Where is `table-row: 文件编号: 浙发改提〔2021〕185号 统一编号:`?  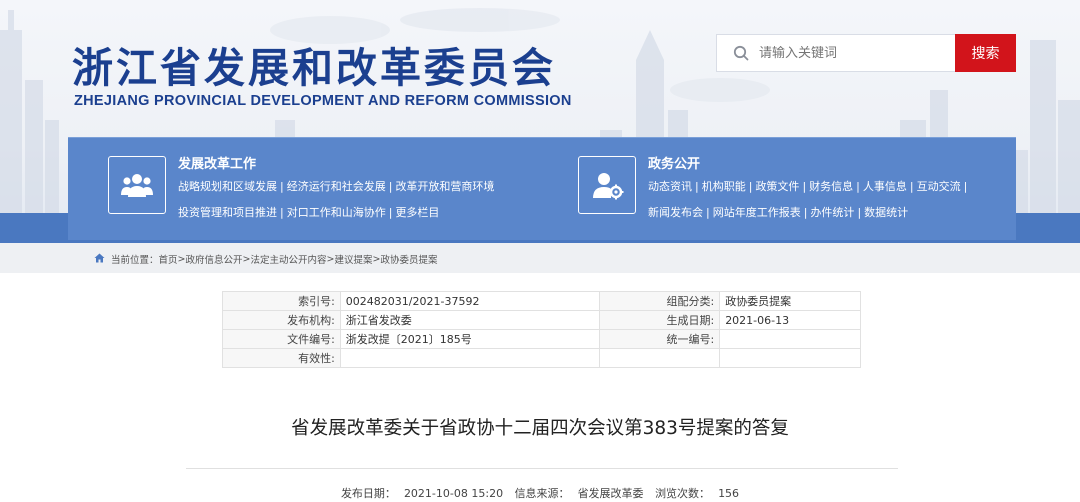
table-row: 文件编号: 浙发改提〔2021〕185号 统一编号: is located at coordinates (541, 339).